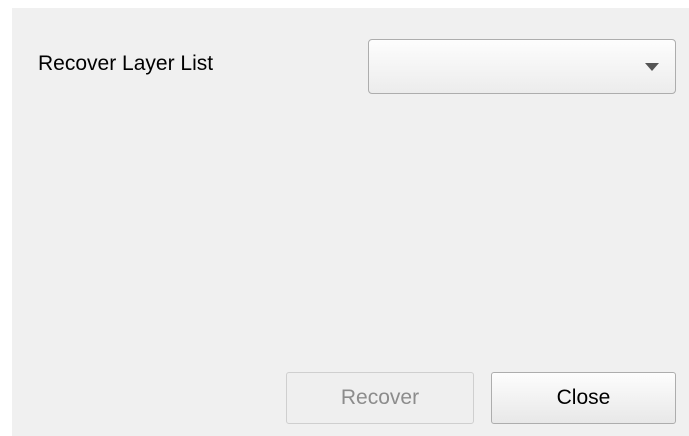  Describe the element at coordinates (652, 67) in the screenshot. I see `chevron-down-icon` at that location.